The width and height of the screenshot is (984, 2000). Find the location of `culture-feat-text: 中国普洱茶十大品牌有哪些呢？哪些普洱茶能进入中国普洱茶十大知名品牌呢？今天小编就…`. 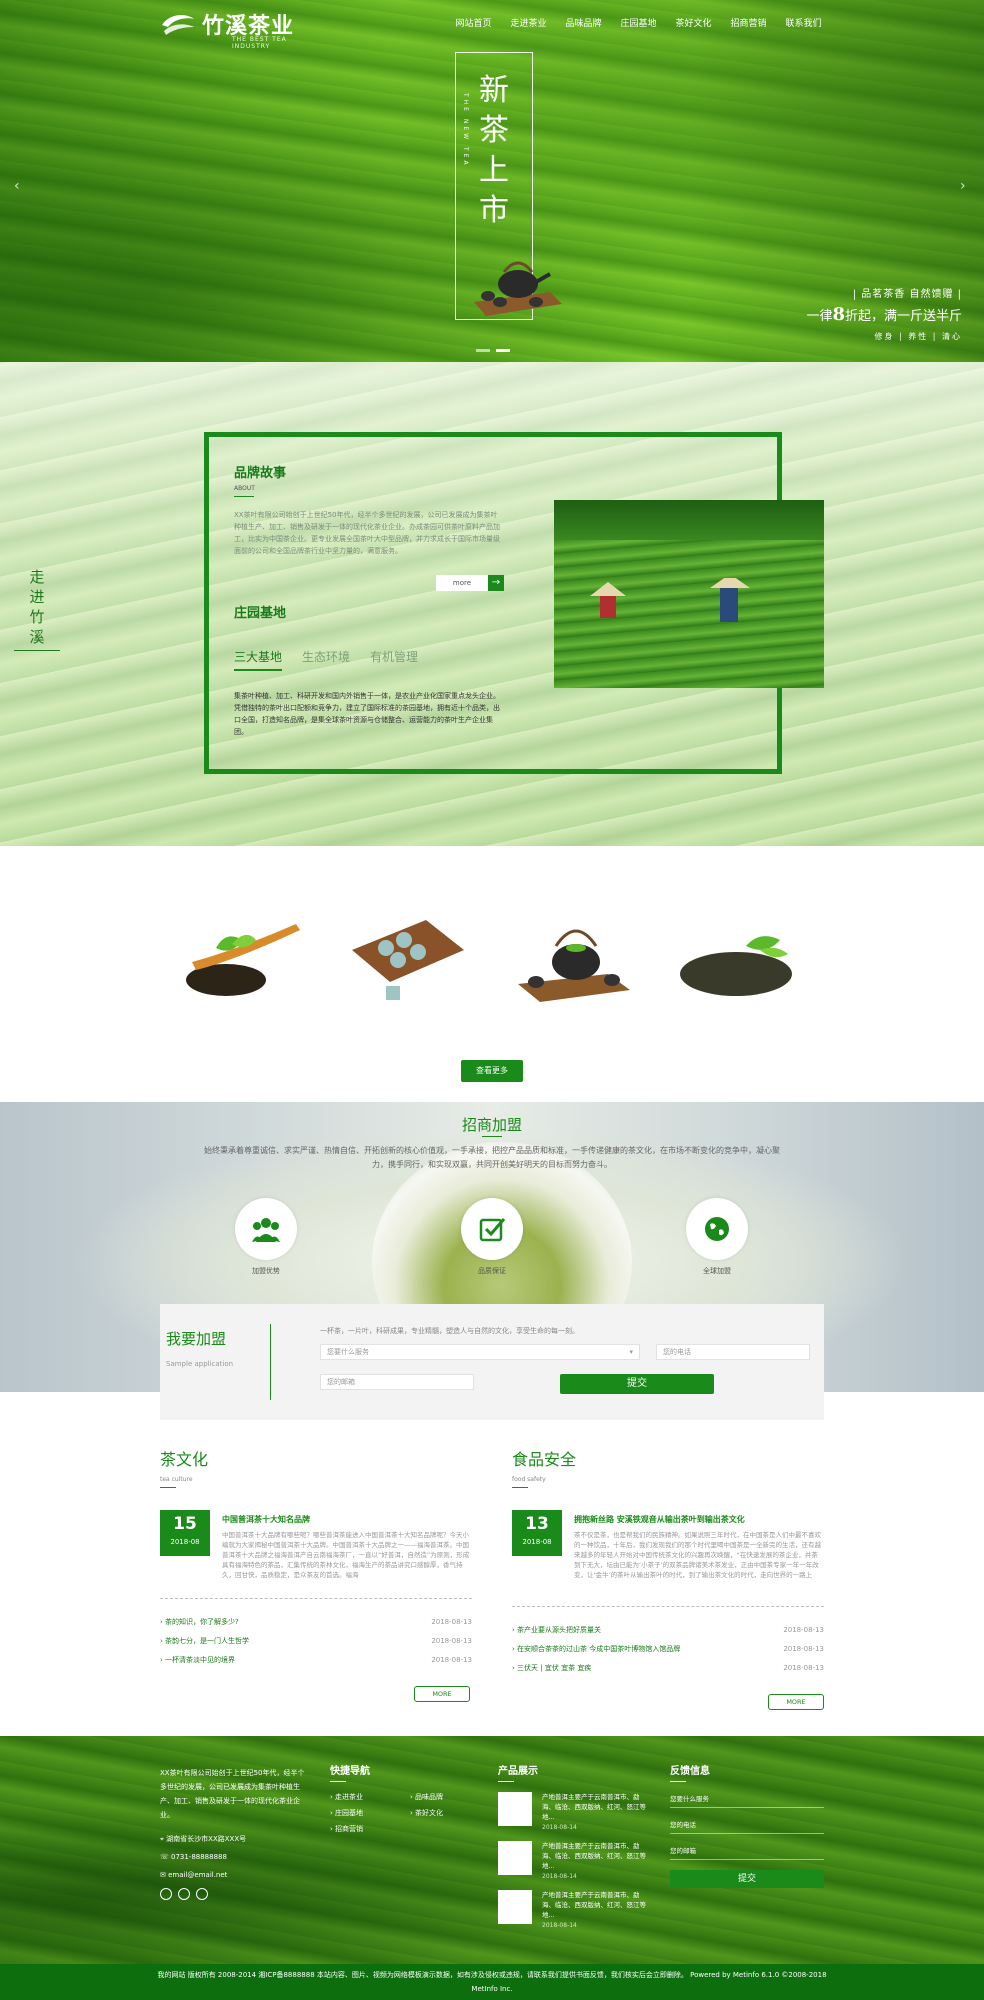

culture-feat-text: 中国普洱茶十大品牌有哪些呢？哪些普洱茶能进入中国普洱茶十大知名品牌呢？今天小编就… is located at coordinates (346, 1555).